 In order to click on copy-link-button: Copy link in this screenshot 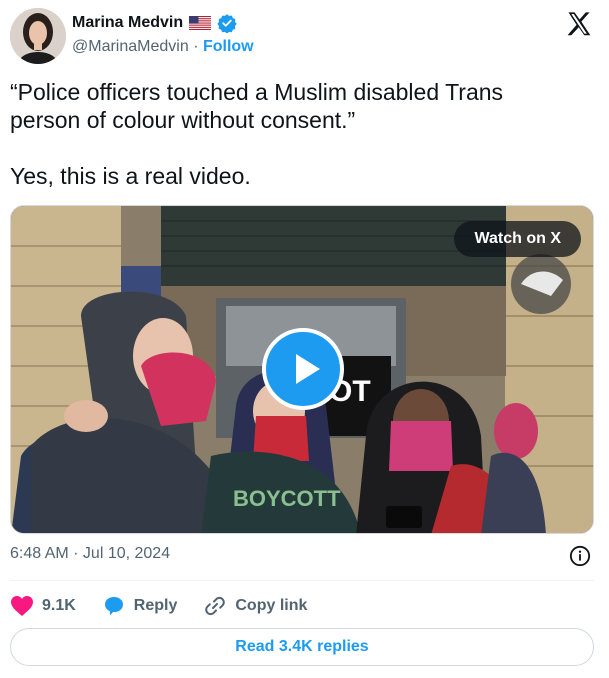, I will do `click(255, 606)`.